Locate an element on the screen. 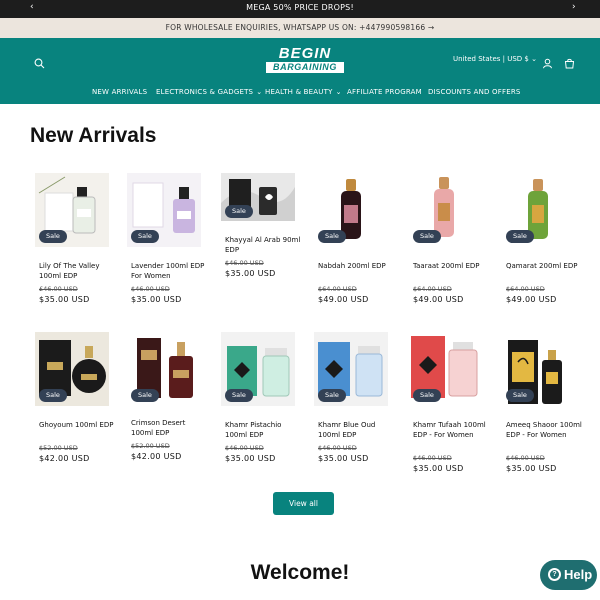 The width and height of the screenshot is (600, 600). nav-discounts: DISCOUNTS AND OFFERS is located at coordinates (474, 92).